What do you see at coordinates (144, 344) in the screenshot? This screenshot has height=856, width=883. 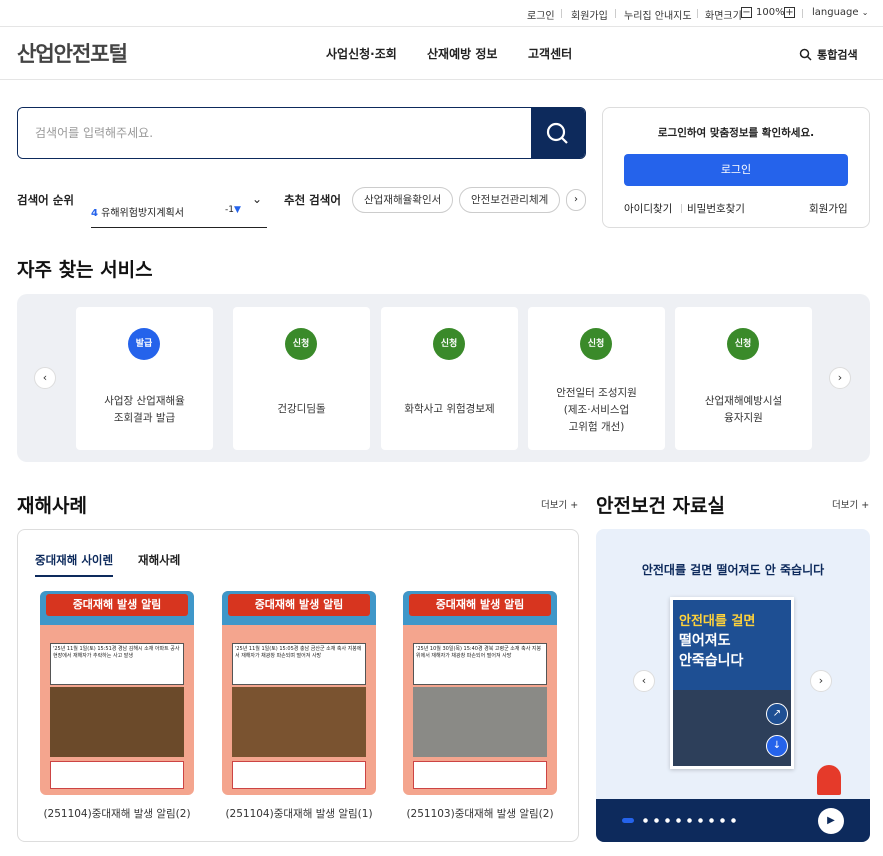 I see `service-badge: 발급` at bounding box center [144, 344].